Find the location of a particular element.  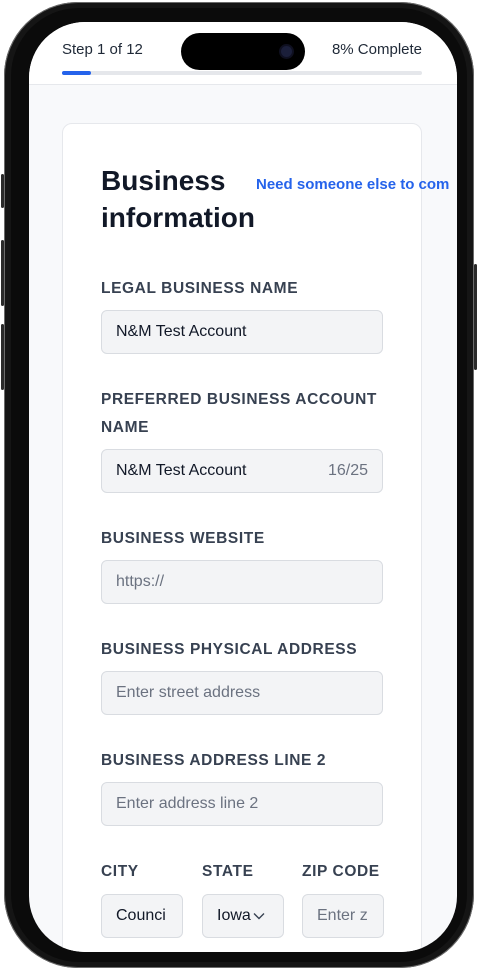

progress-bar is located at coordinates (242, 73).